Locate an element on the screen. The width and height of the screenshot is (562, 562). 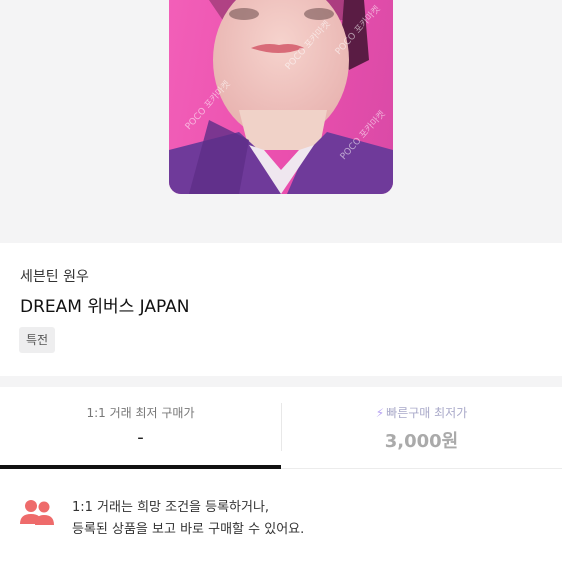
price-tabs: 1:1 거래 최저 구매가 - ⚡ 빠른구매 최저가 3,000원 is located at coordinates (281, 428).